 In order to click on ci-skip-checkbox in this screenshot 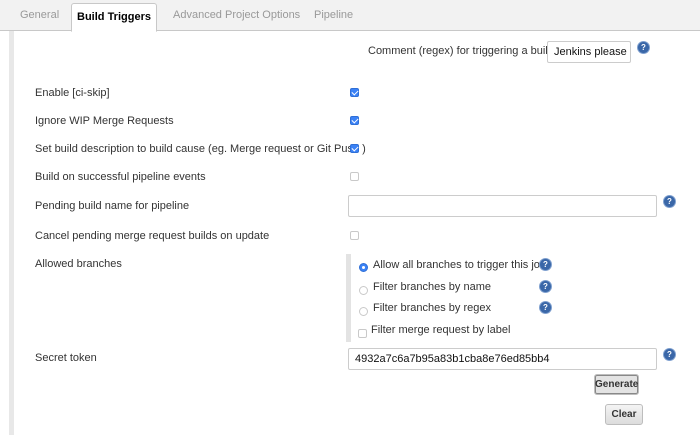, I will do `click(354, 92)`.